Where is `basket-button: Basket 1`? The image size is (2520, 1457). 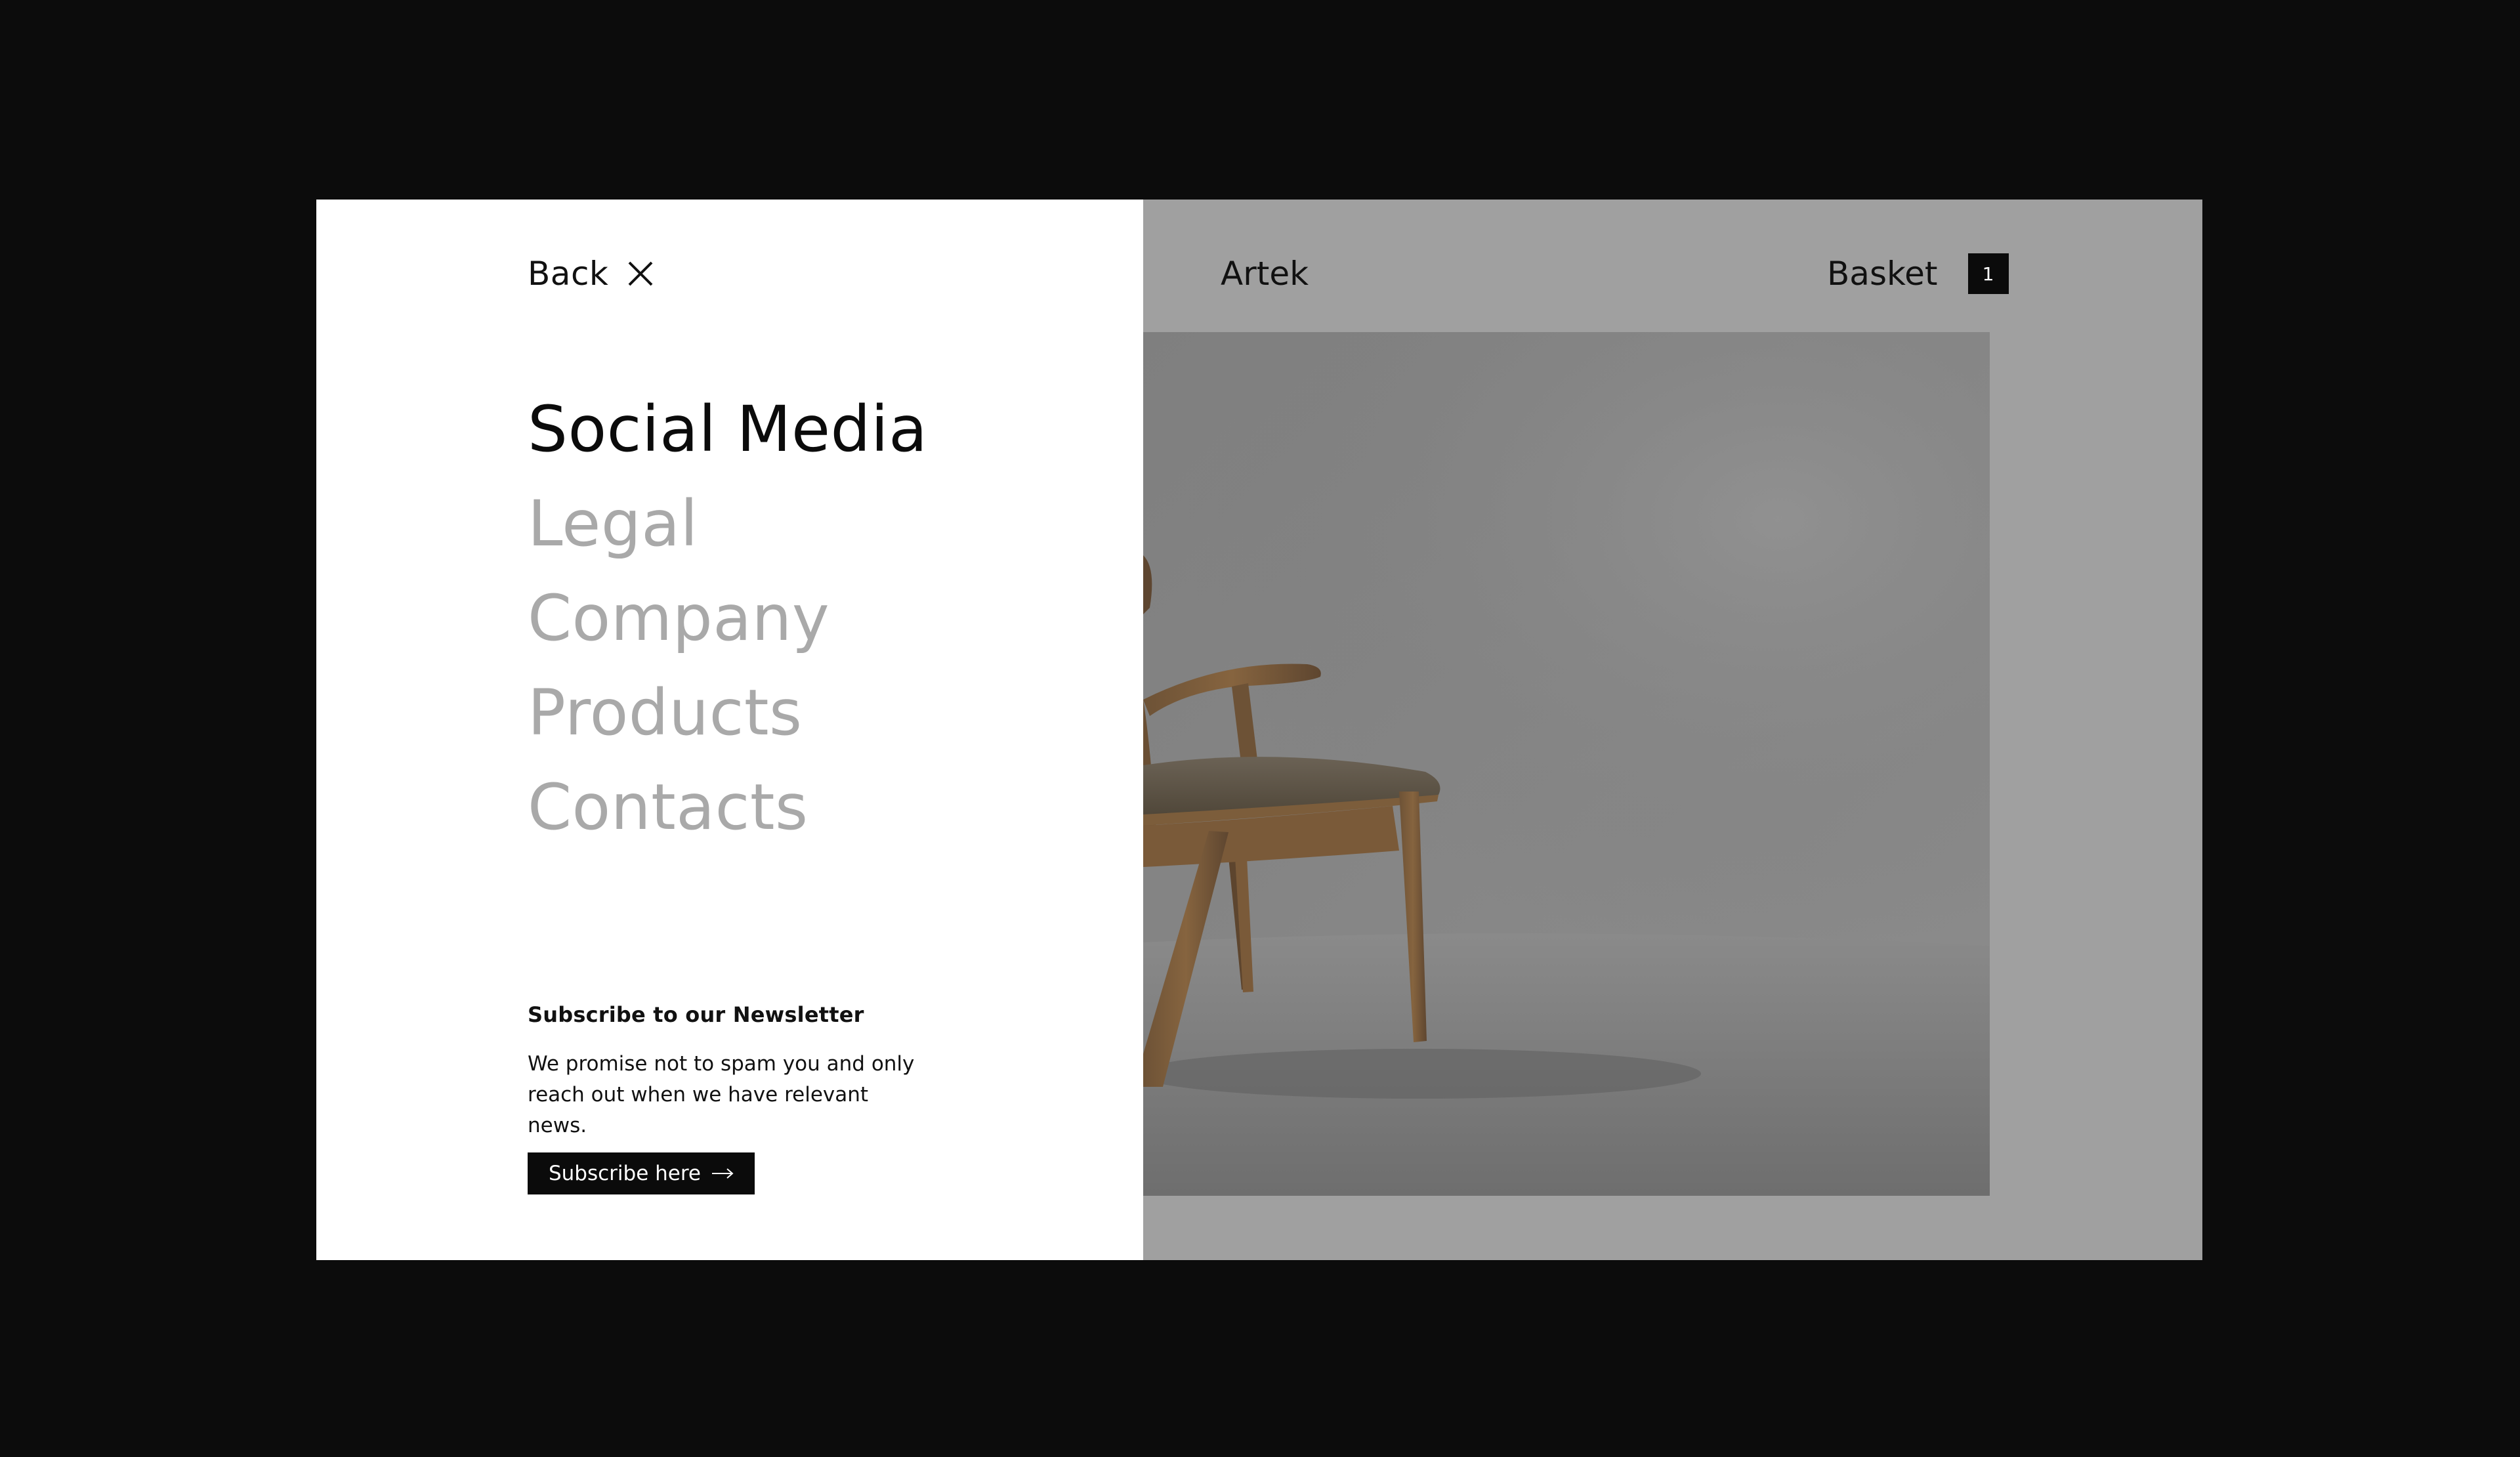
basket-button: Basket 1 is located at coordinates (1918, 274).